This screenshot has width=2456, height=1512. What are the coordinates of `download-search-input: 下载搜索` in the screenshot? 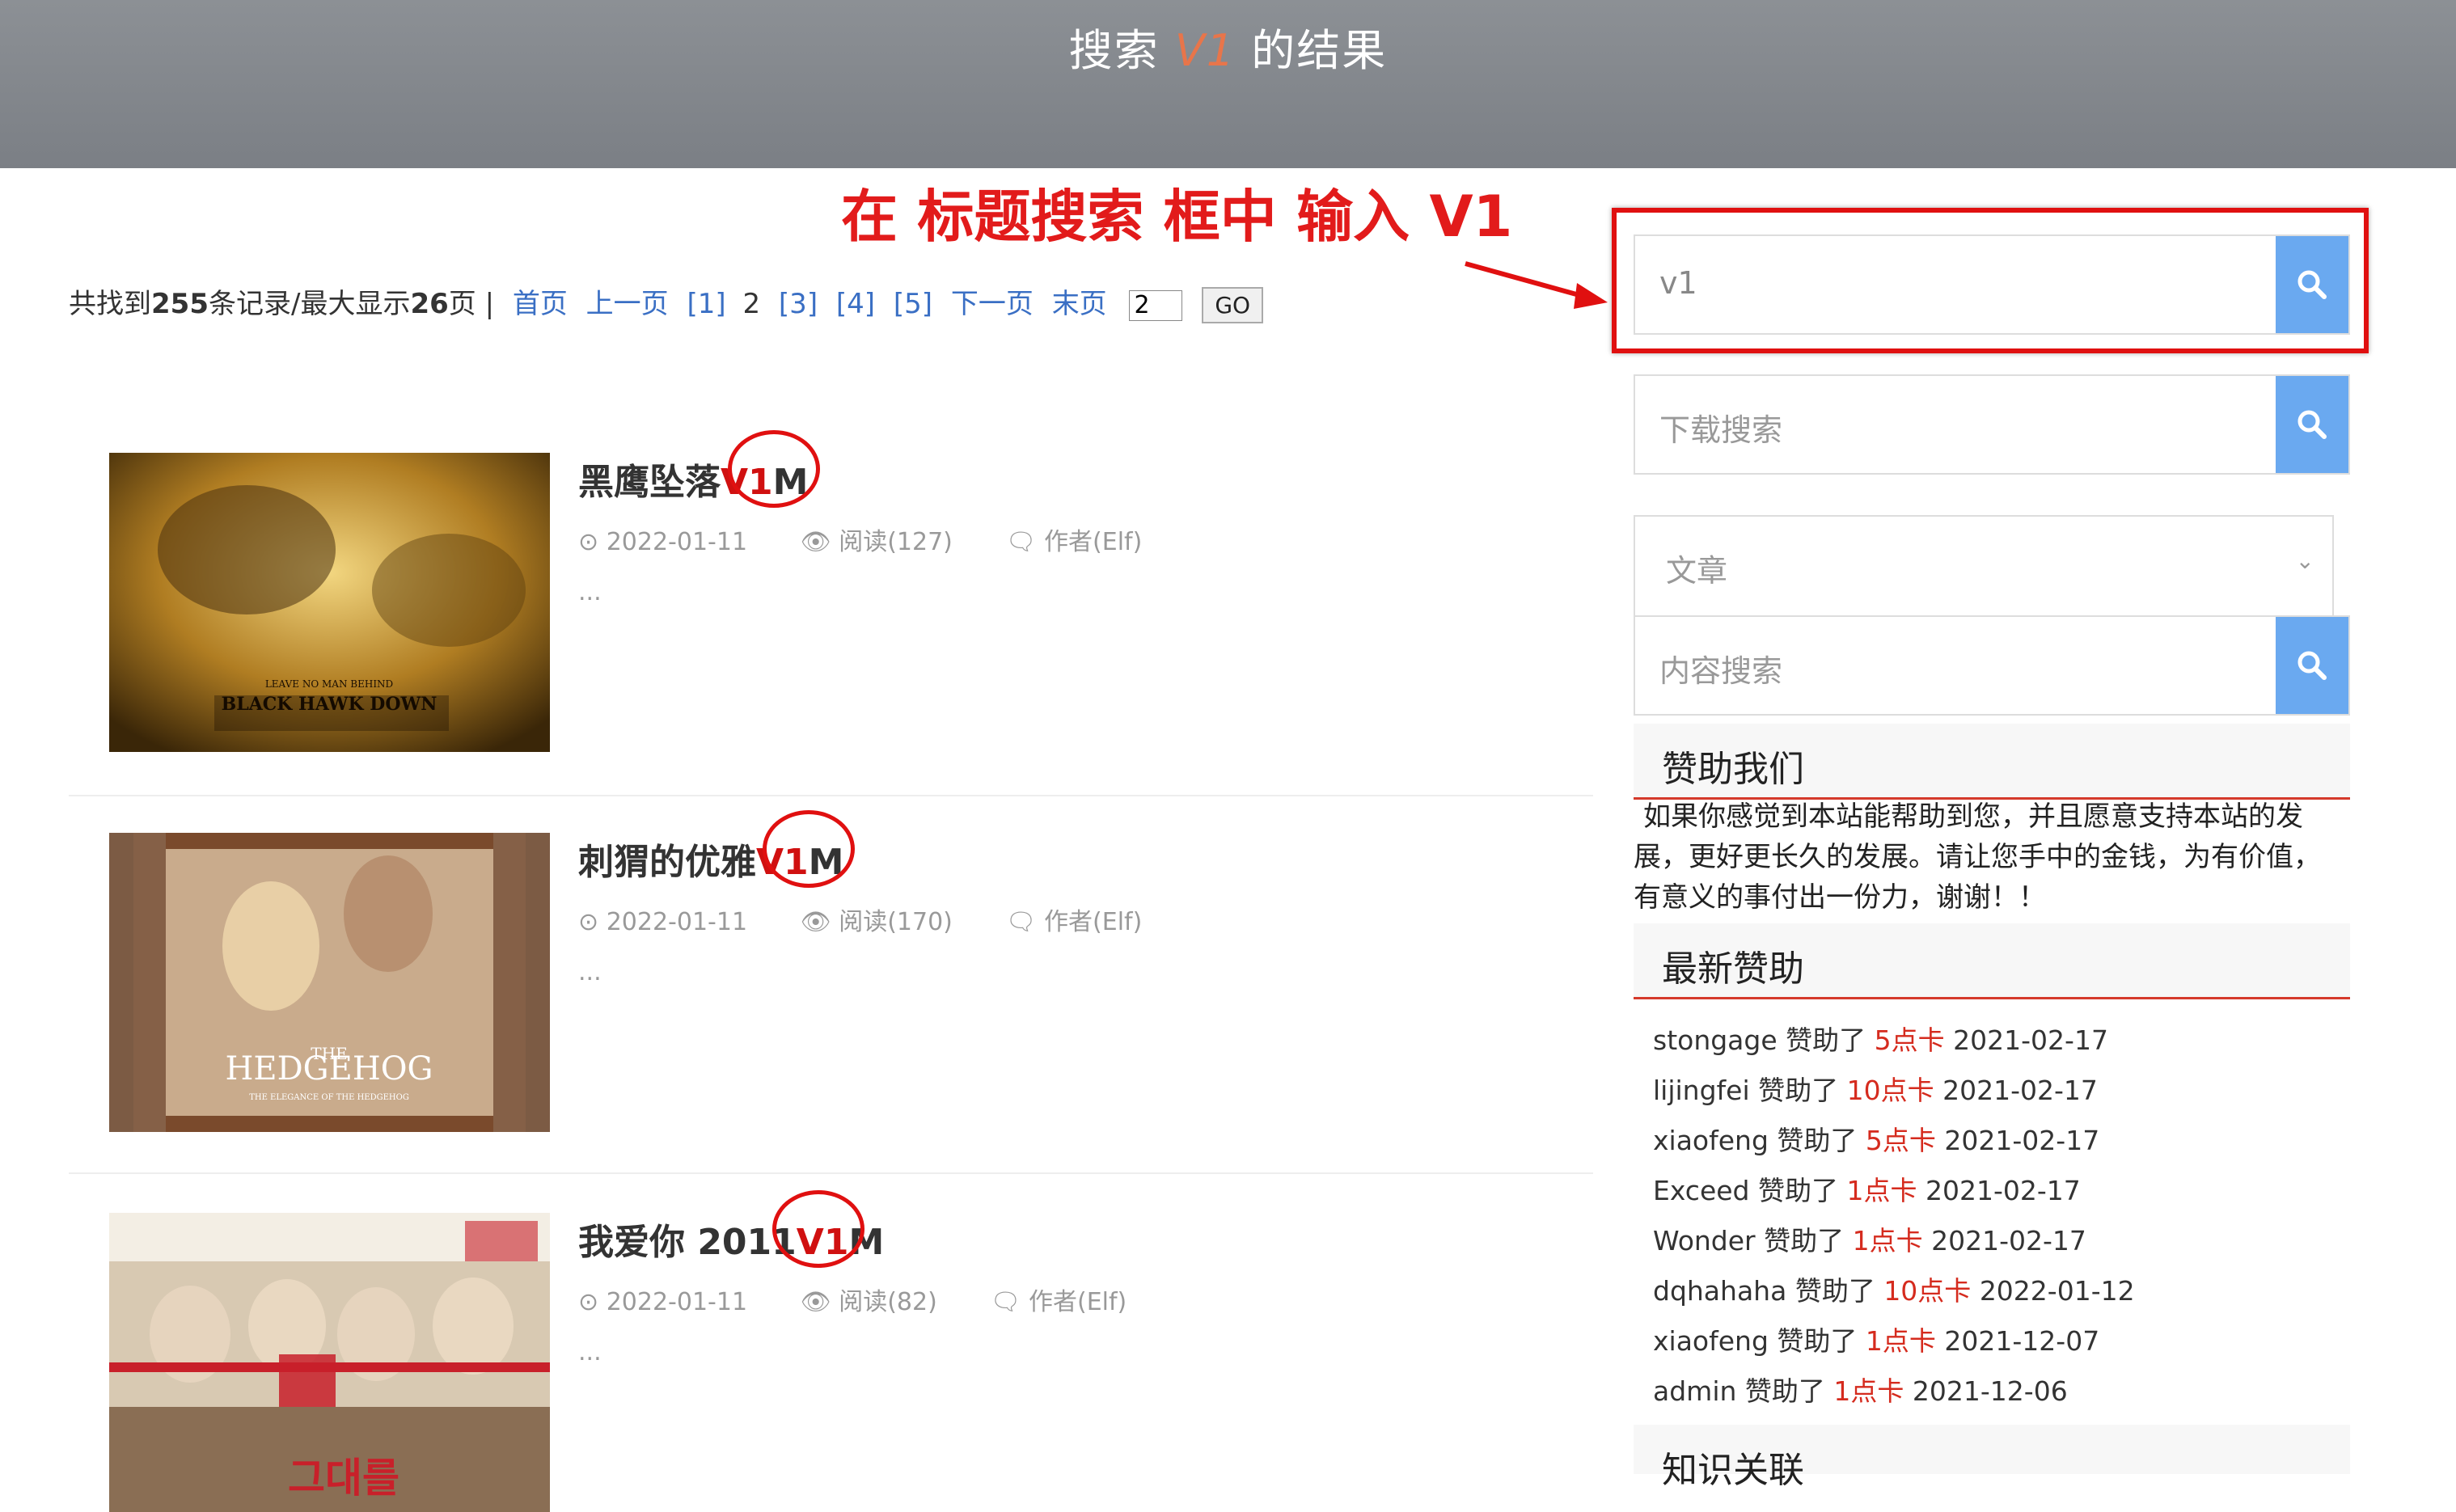 It's located at (1720, 427).